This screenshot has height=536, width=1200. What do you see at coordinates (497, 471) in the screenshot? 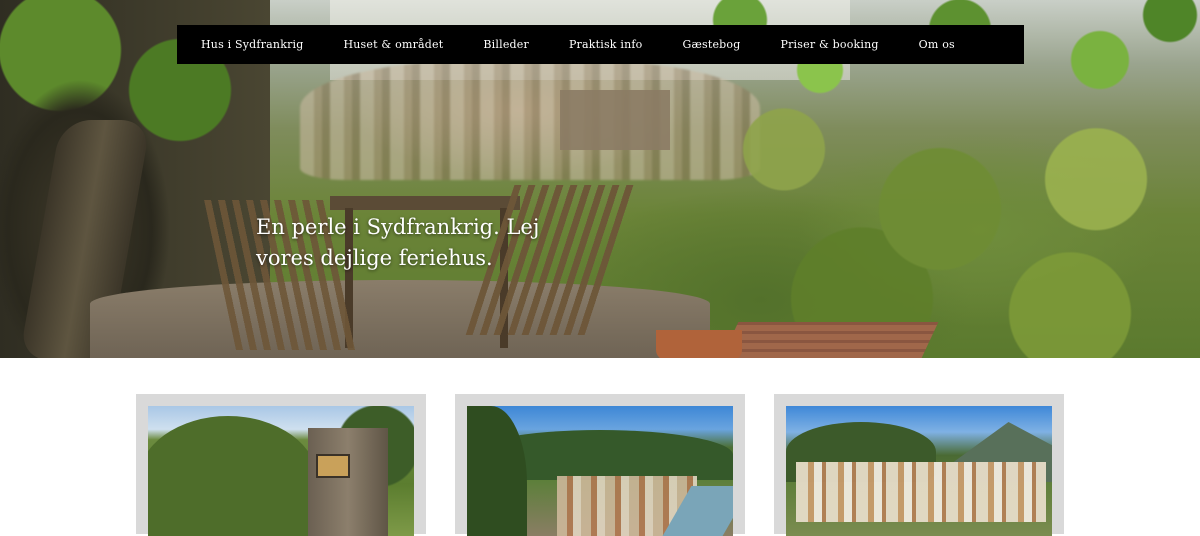
I see `tree-shape` at bounding box center [497, 471].